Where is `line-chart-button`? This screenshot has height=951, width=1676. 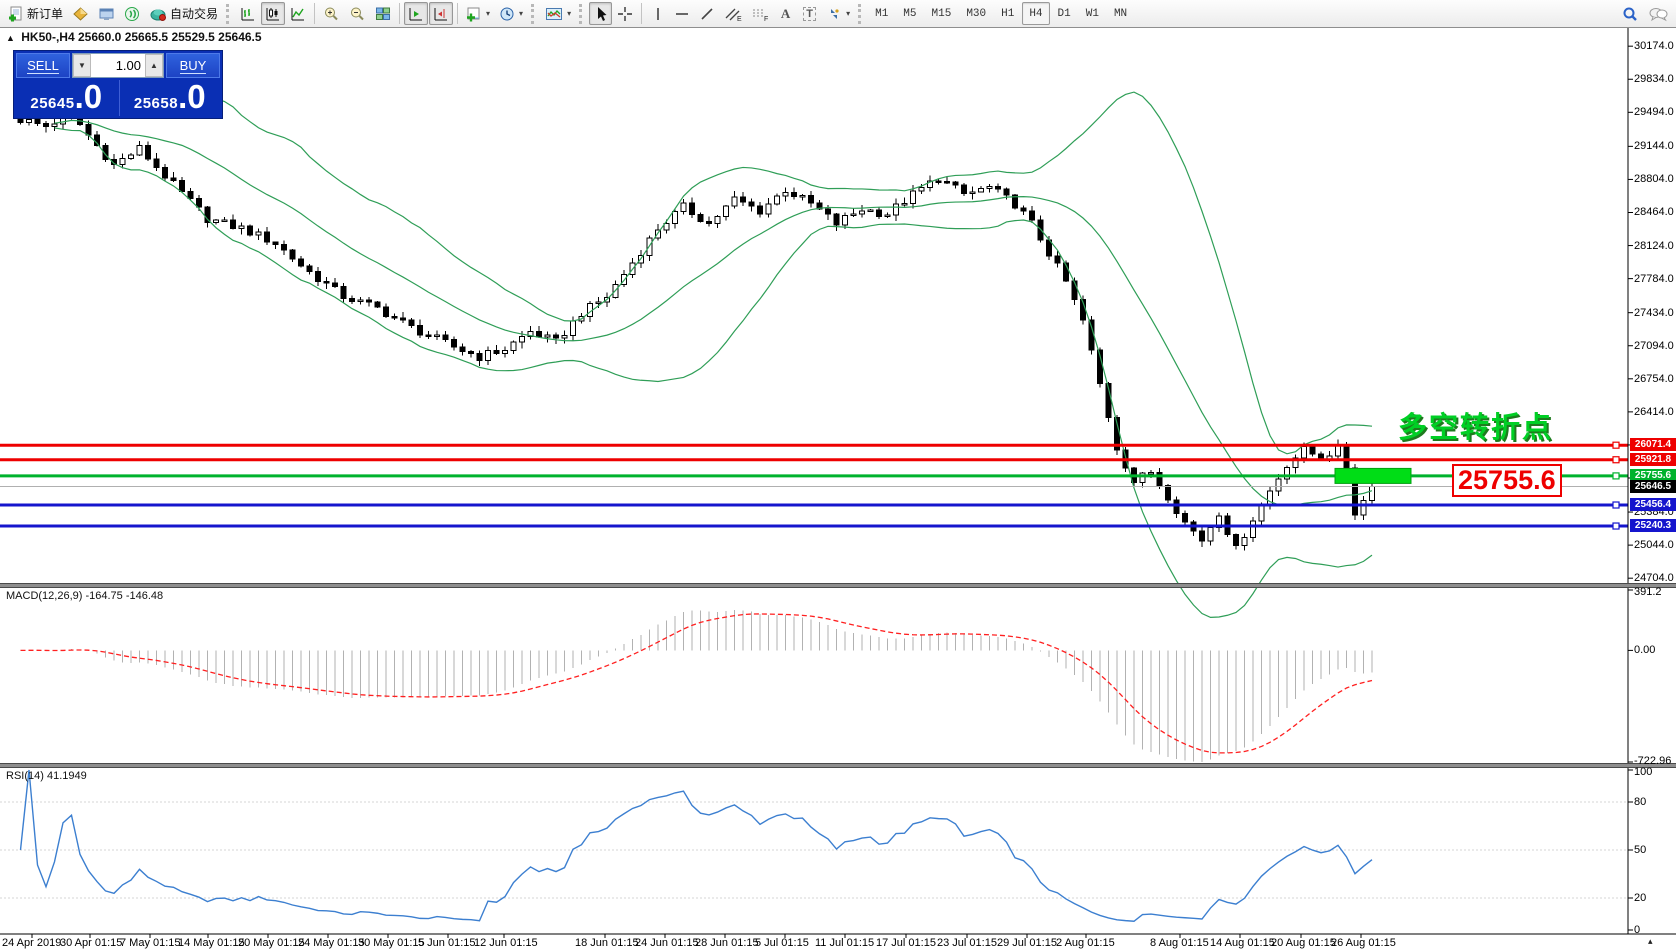
line-chart-button is located at coordinates (298, 13).